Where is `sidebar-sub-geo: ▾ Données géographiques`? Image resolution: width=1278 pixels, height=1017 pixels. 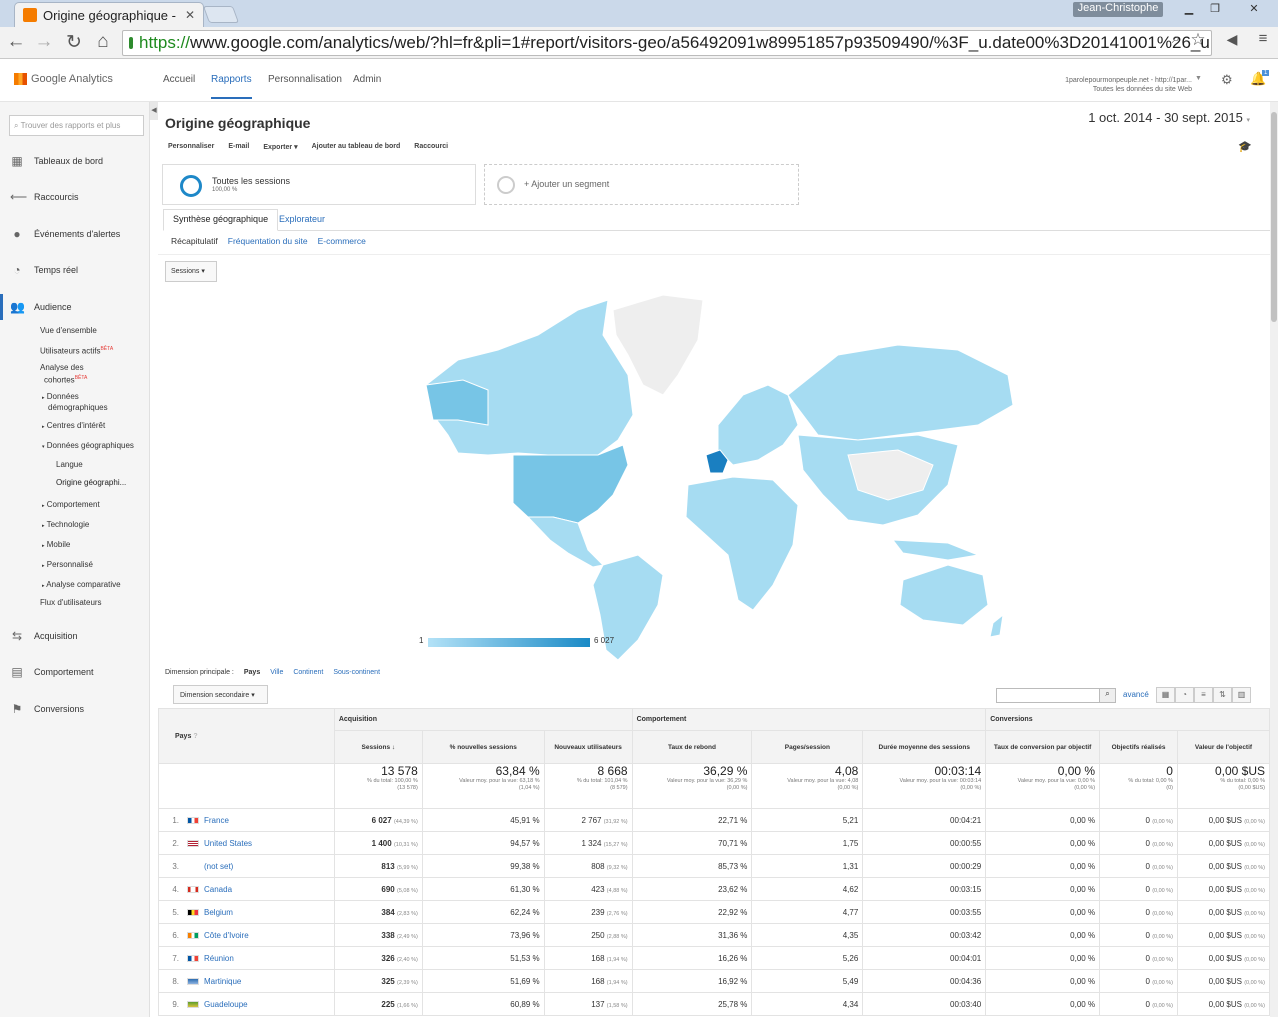 sidebar-sub-geo: ▾ Données géographiques is located at coordinates (88, 446).